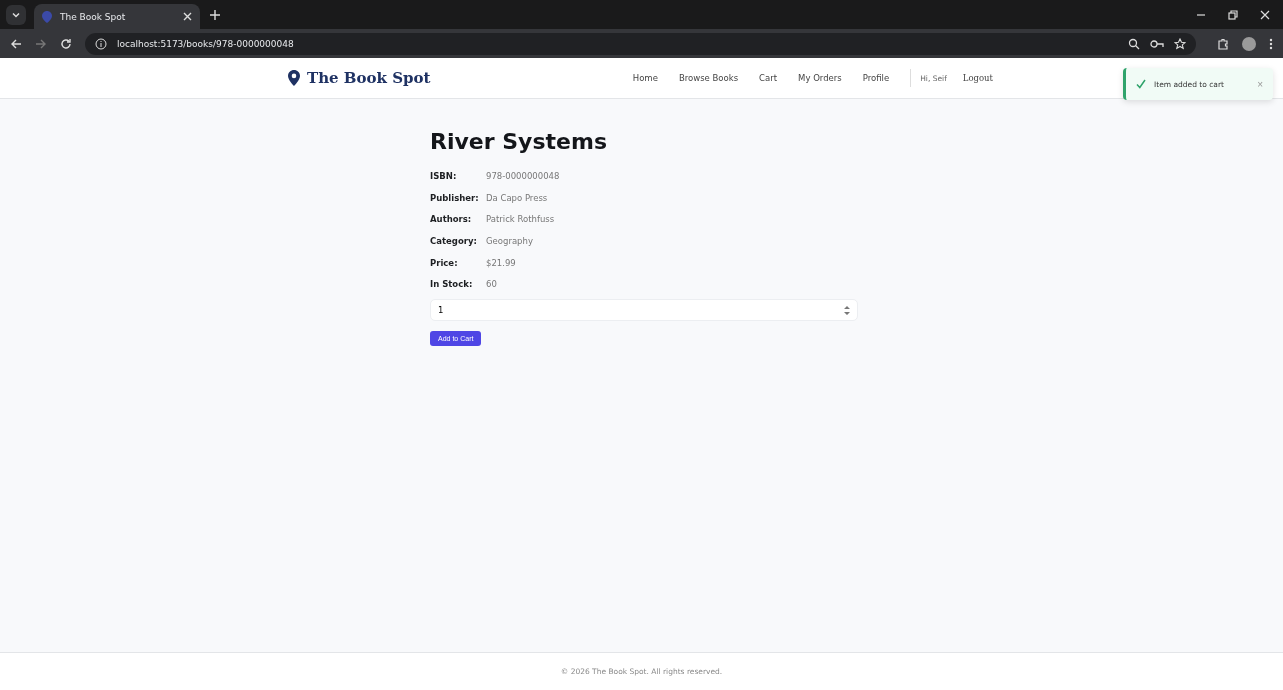 The height and width of the screenshot is (690, 1283). Describe the element at coordinates (644, 310) in the screenshot. I see `quantity-field: 1` at that location.